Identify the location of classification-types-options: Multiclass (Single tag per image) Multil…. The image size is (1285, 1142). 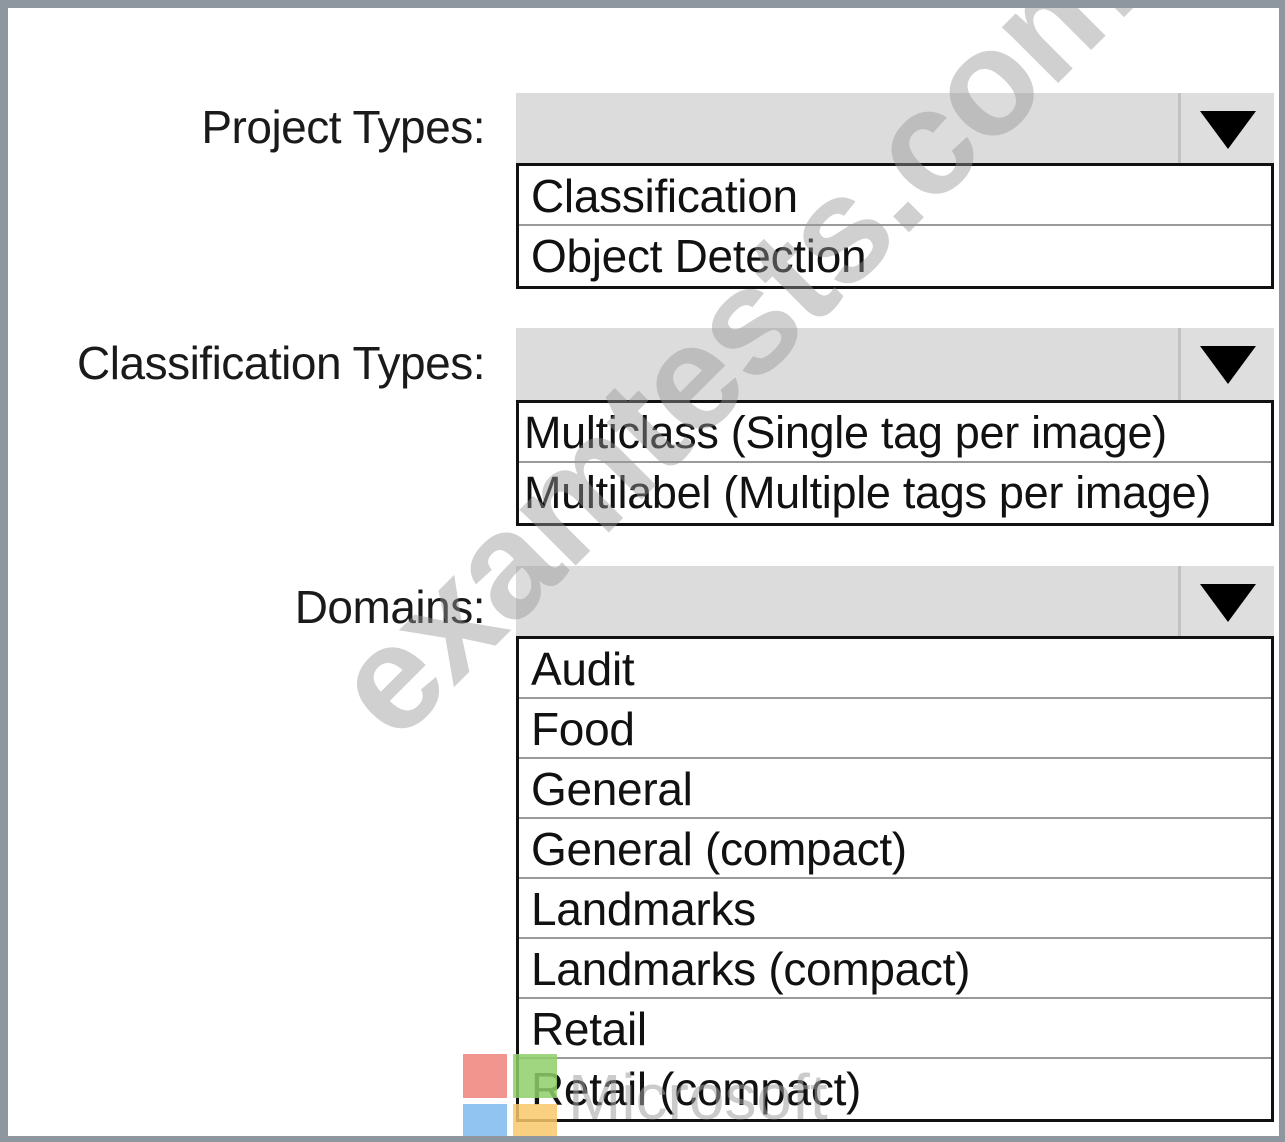
(895, 463).